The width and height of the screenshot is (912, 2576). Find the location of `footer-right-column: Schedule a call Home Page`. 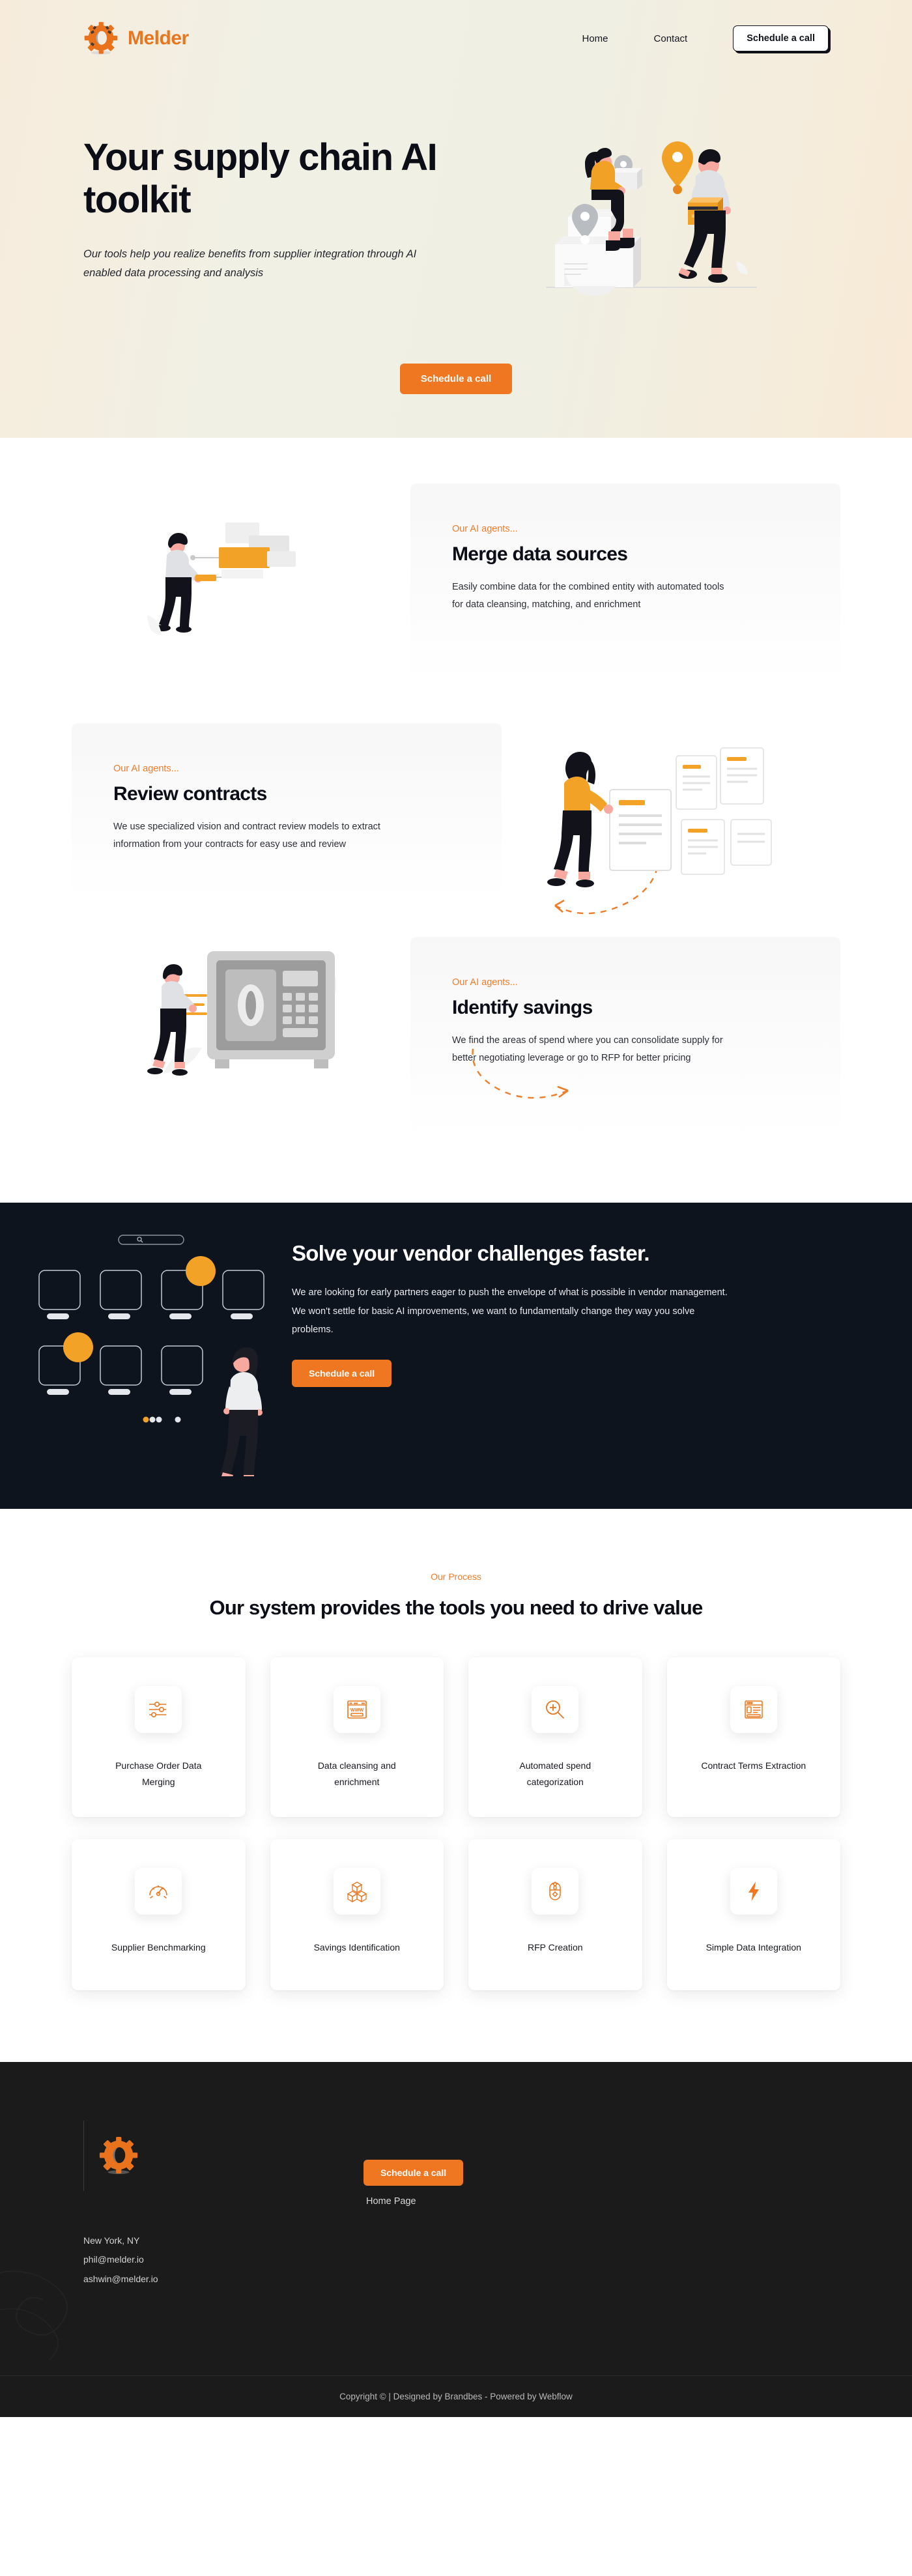

footer-right-column: Schedule a call Home Page is located at coordinates (414, 2205).